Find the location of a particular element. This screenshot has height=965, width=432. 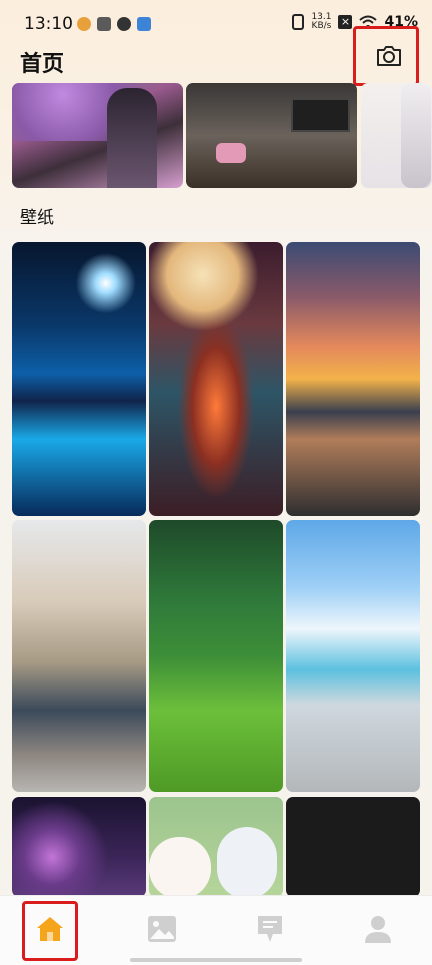

nav-home is located at coordinates (50, 929).